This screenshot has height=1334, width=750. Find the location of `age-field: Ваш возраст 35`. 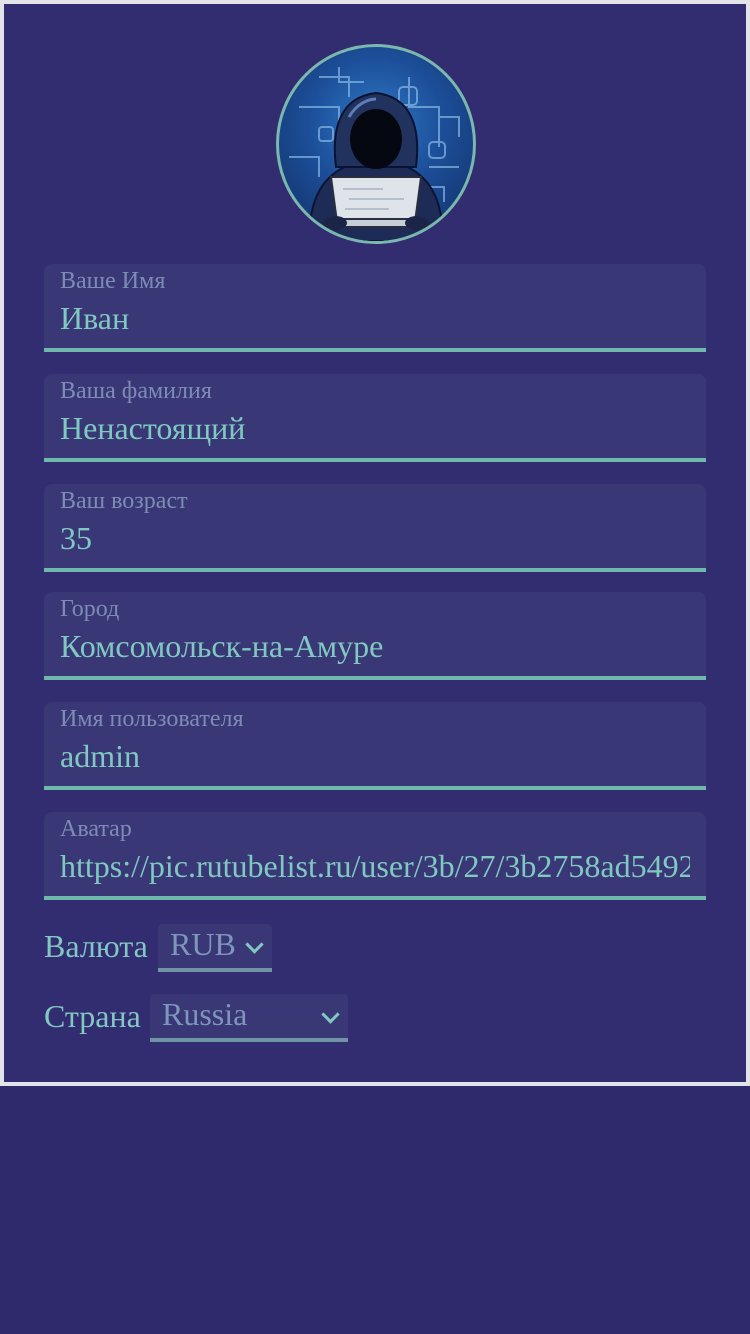

age-field: Ваш возраст 35 is located at coordinates (375, 528).